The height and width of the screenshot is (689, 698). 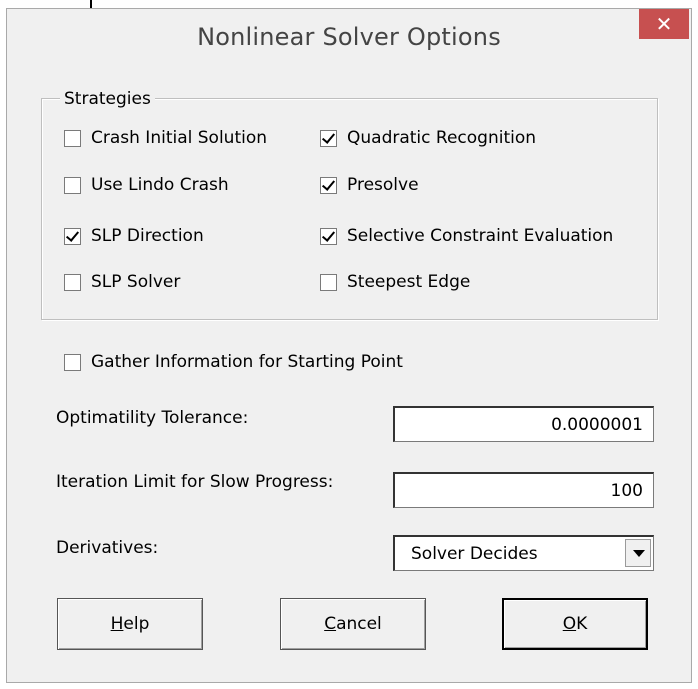 What do you see at coordinates (582, 624) in the screenshot?
I see `ok-label: K` at bounding box center [582, 624].